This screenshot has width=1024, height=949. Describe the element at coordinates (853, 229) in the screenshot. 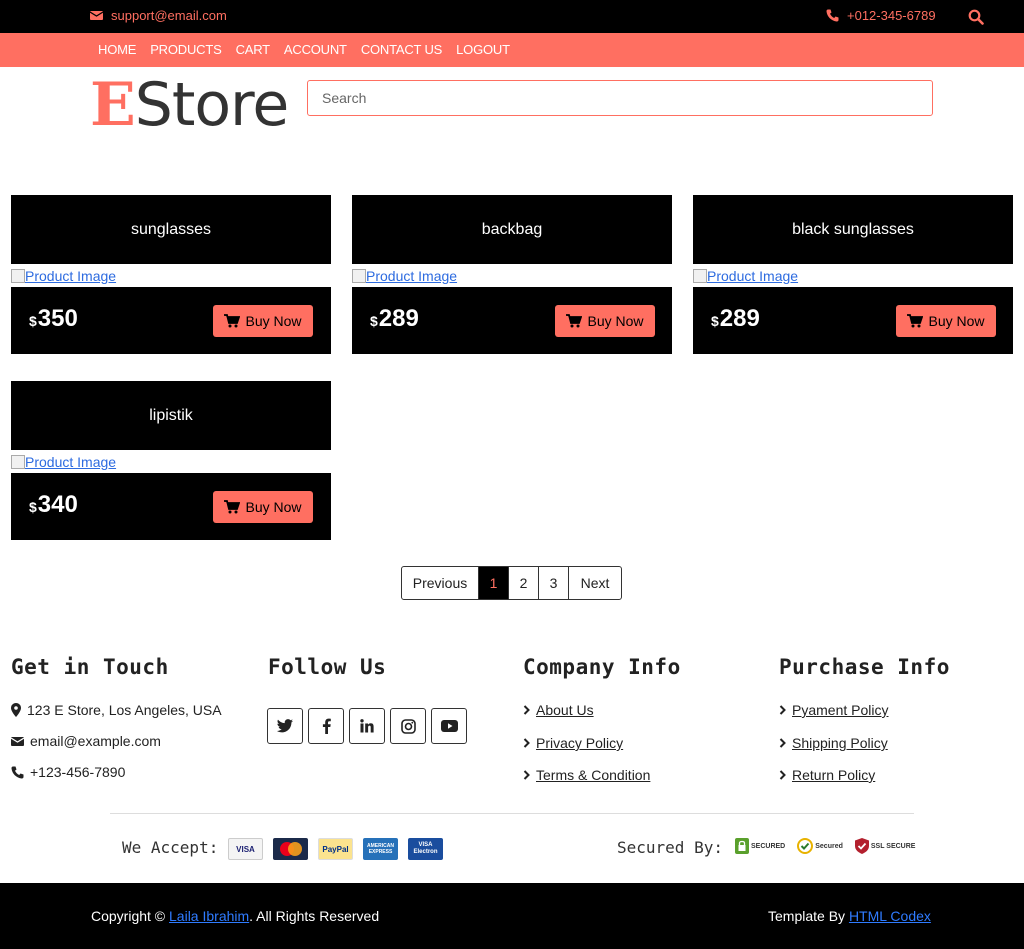

I see `product-title: black sunglasses` at that location.